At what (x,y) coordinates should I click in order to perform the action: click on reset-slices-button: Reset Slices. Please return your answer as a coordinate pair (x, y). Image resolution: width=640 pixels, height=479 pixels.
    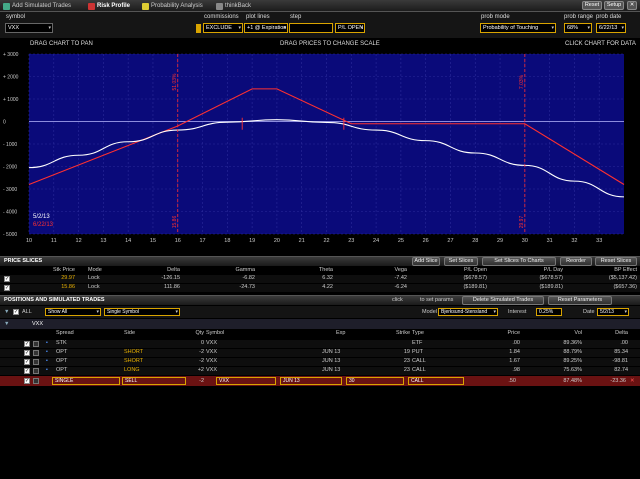
    Looking at the image, I should click on (616, 261).